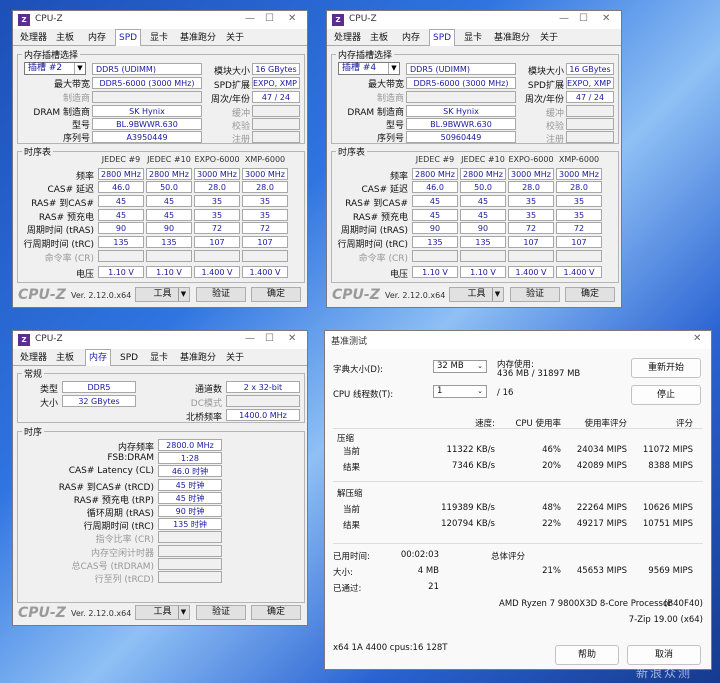 This screenshot has width=720, height=683. What do you see at coordinates (480, 391) in the screenshot?
I see `chevron-down-icon: ⌄` at bounding box center [480, 391].